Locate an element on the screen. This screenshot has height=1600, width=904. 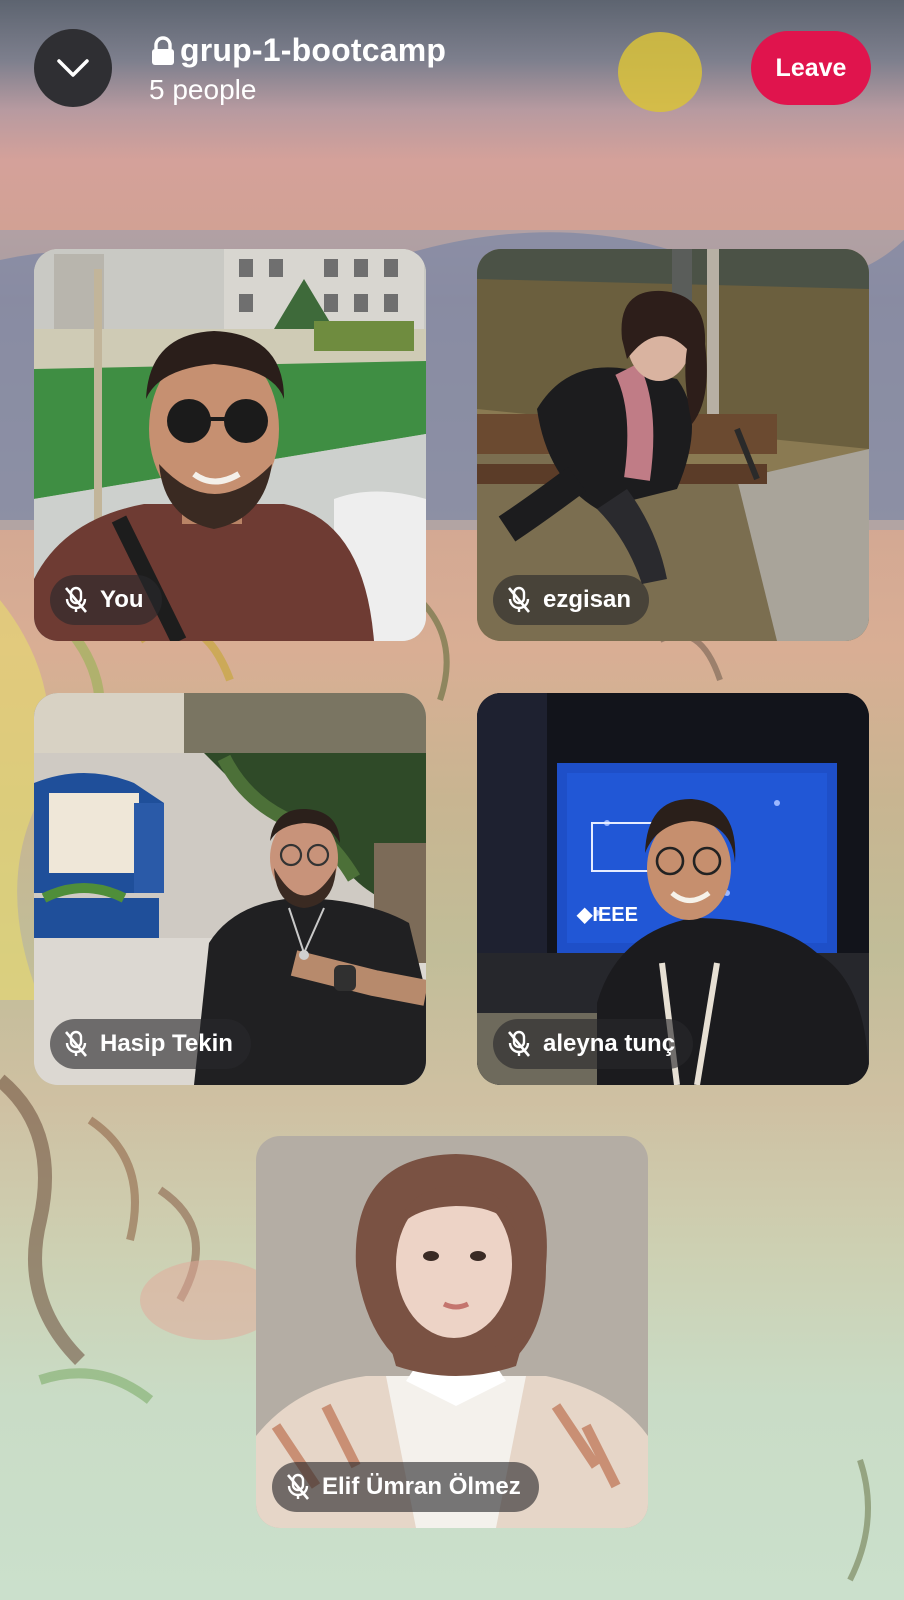
lock-icon is located at coordinates (163, 50).